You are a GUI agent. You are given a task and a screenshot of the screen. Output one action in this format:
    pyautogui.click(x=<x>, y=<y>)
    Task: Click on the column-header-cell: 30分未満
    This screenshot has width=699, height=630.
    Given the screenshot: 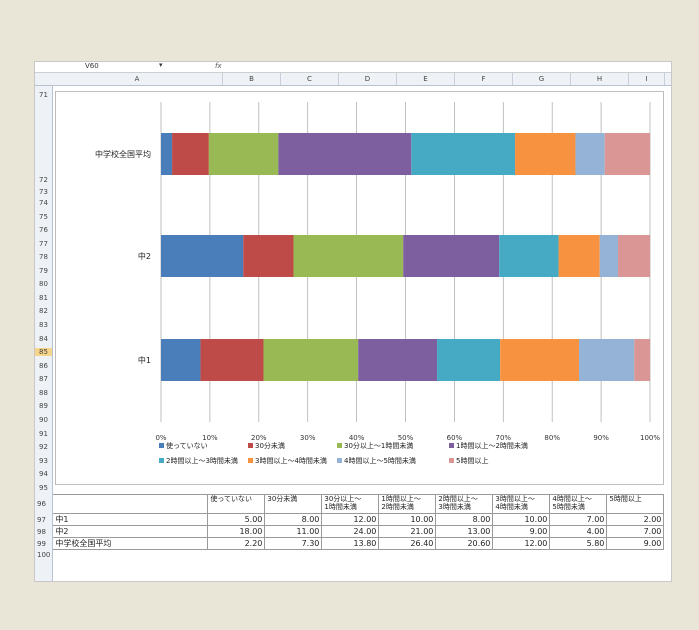 What is the action you would take?
    pyautogui.click(x=293, y=504)
    